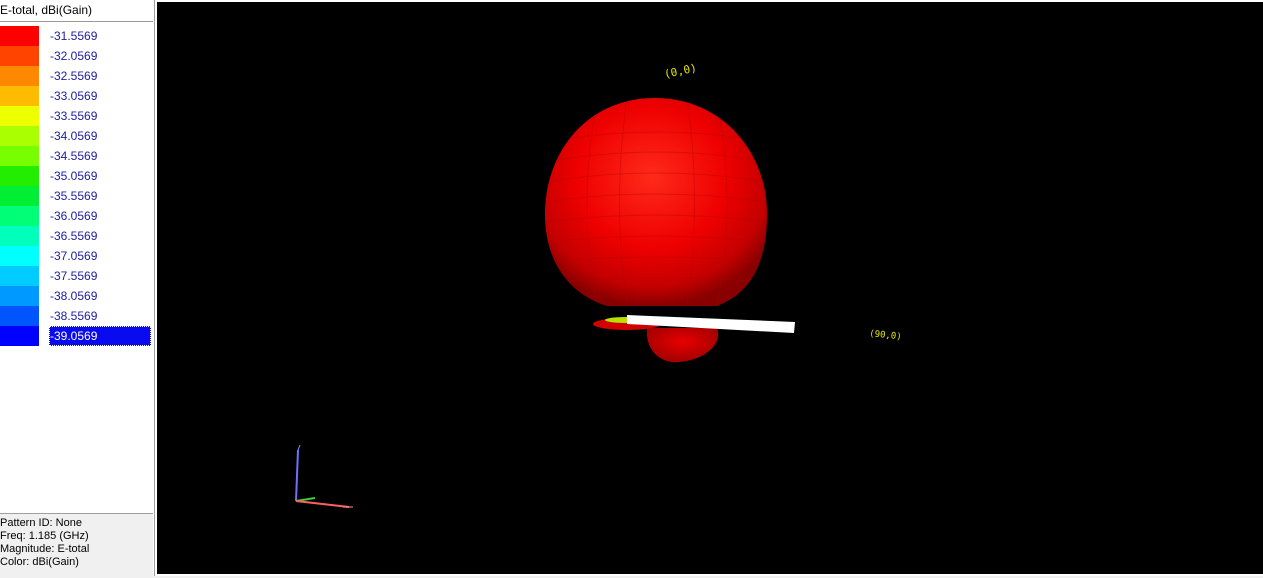 This screenshot has height=578, width=1263. I want to click on legend-value: -34.5569, so click(74, 156).